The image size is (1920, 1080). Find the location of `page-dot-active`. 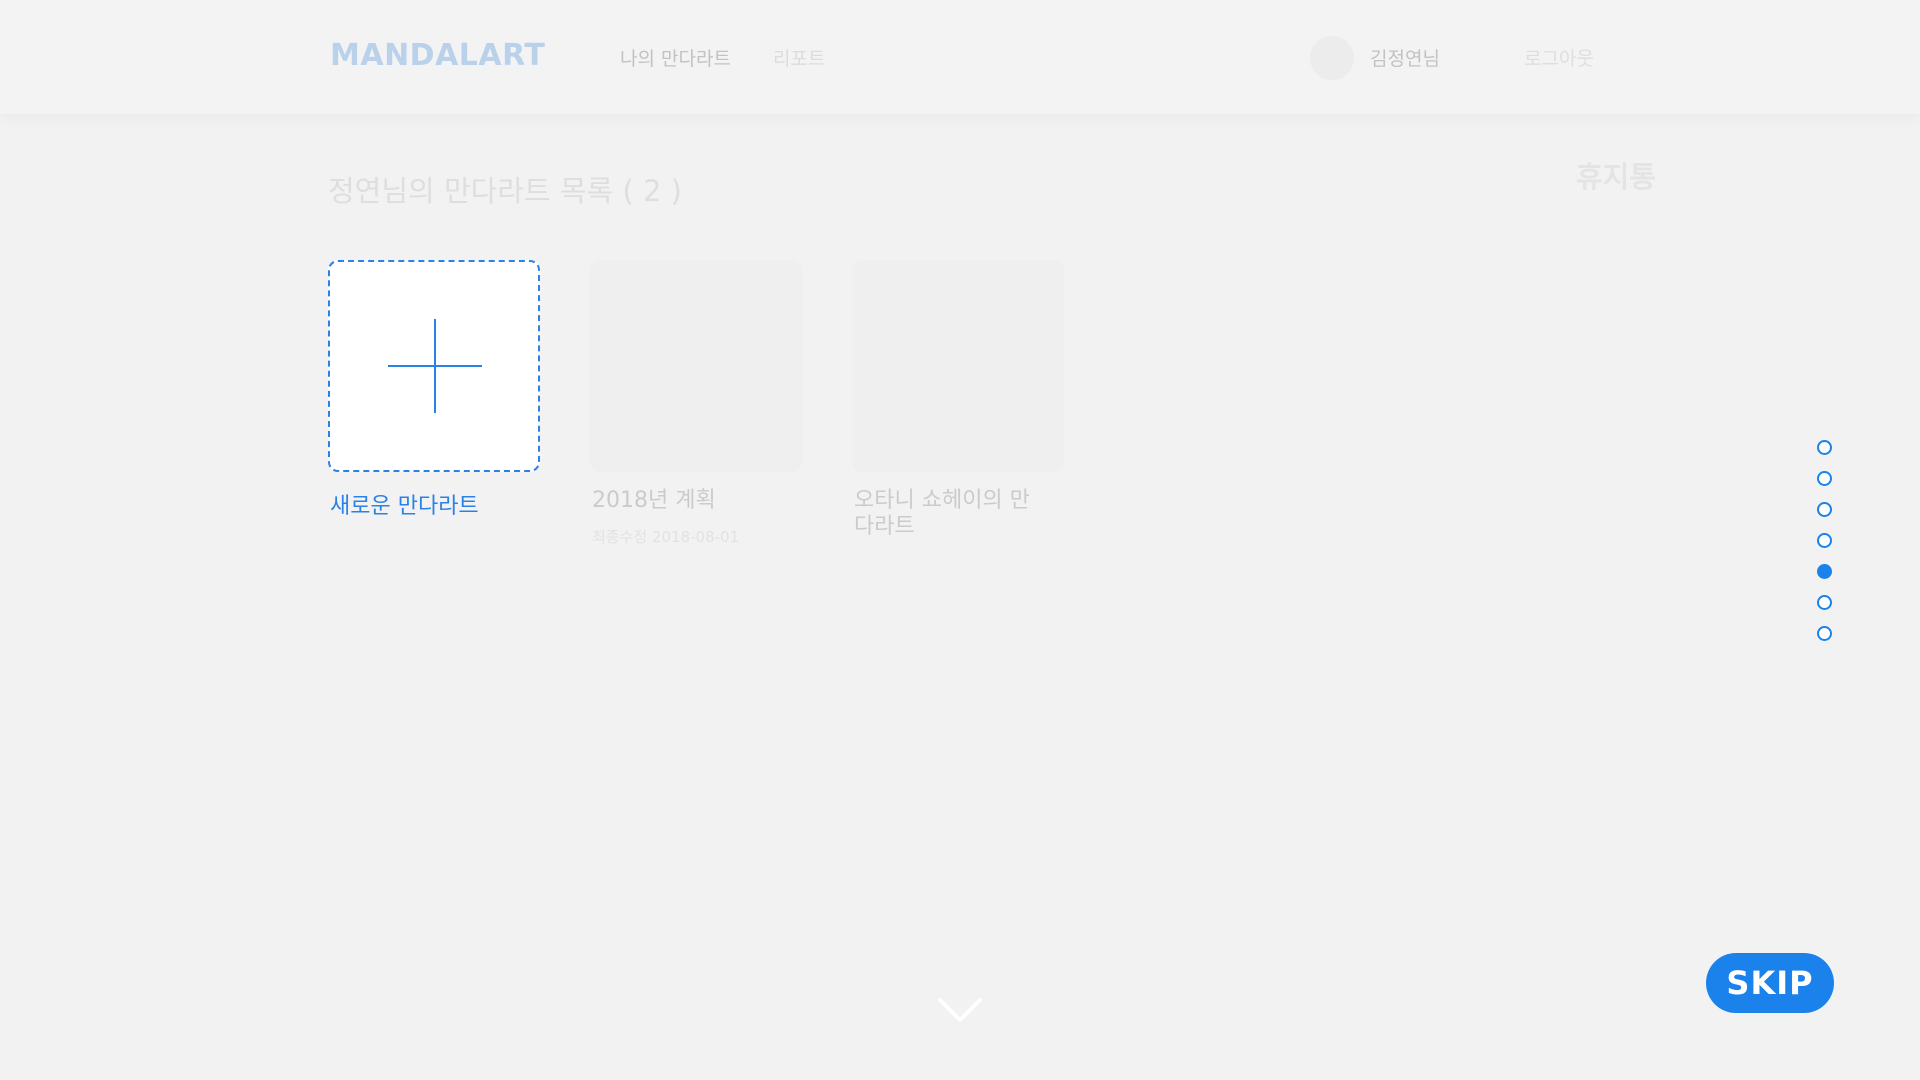

page-dot-active is located at coordinates (1824, 571).